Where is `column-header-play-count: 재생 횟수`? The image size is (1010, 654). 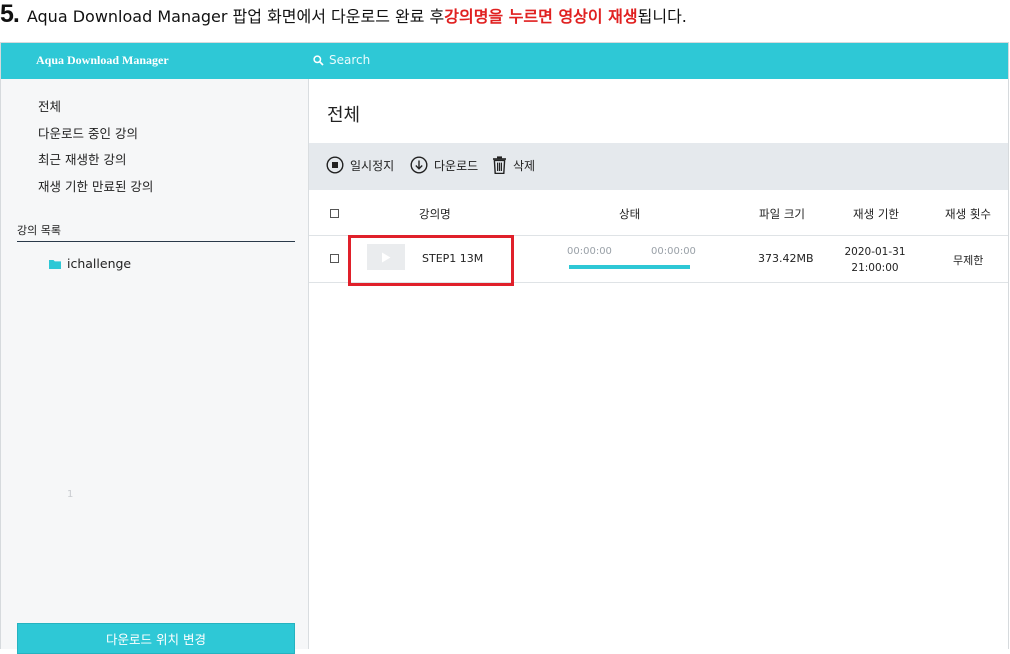
column-header-play-count: 재생 횟수 is located at coordinates (968, 214).